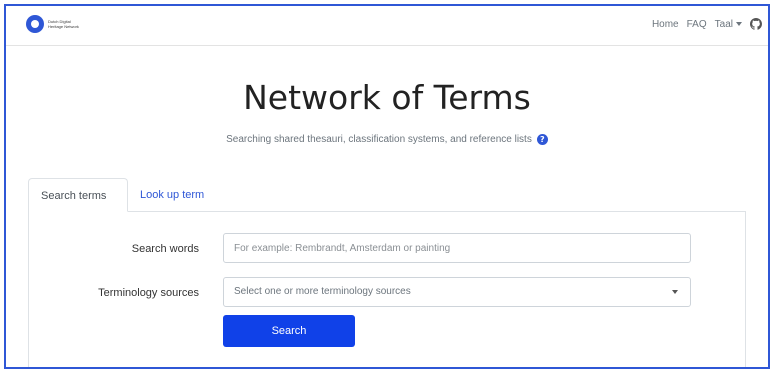 The height and width of the screenshot is (375, 778). What do you see at coordinates (35, 24) in the screenshot?
I see `logo-icon` at bounding box center [35, 24].